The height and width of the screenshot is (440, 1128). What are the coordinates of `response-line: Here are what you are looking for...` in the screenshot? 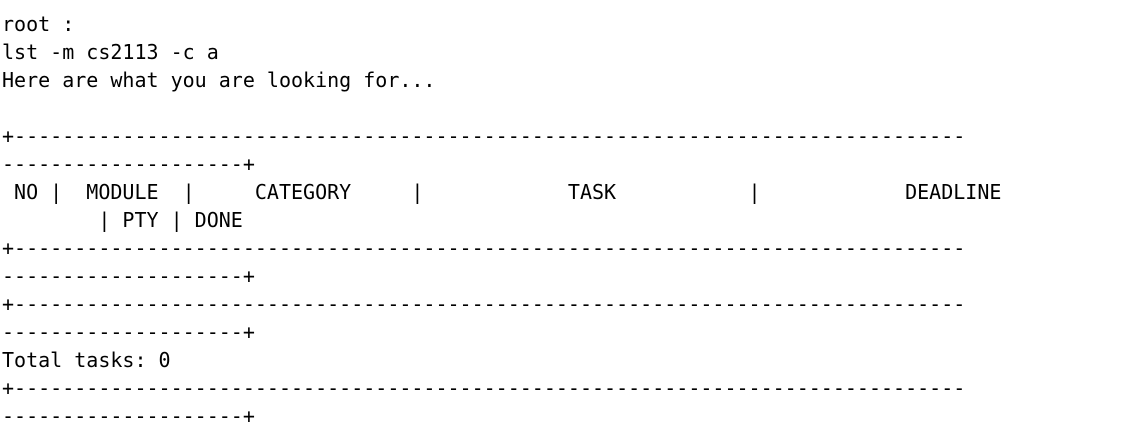 It's located at (219, 80).